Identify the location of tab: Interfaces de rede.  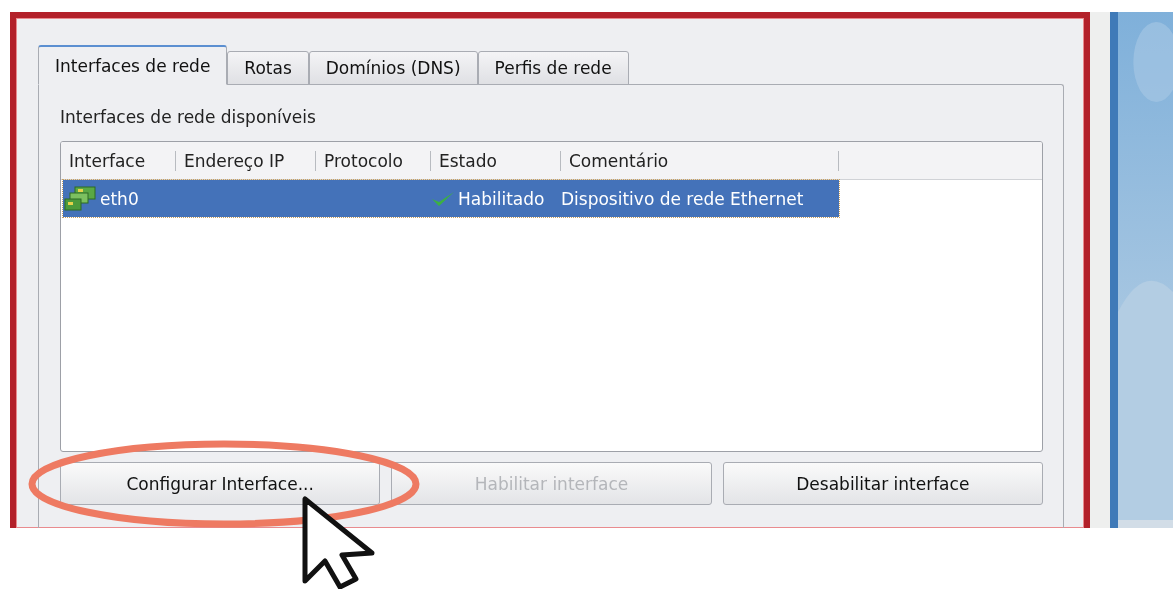
(133, 65).